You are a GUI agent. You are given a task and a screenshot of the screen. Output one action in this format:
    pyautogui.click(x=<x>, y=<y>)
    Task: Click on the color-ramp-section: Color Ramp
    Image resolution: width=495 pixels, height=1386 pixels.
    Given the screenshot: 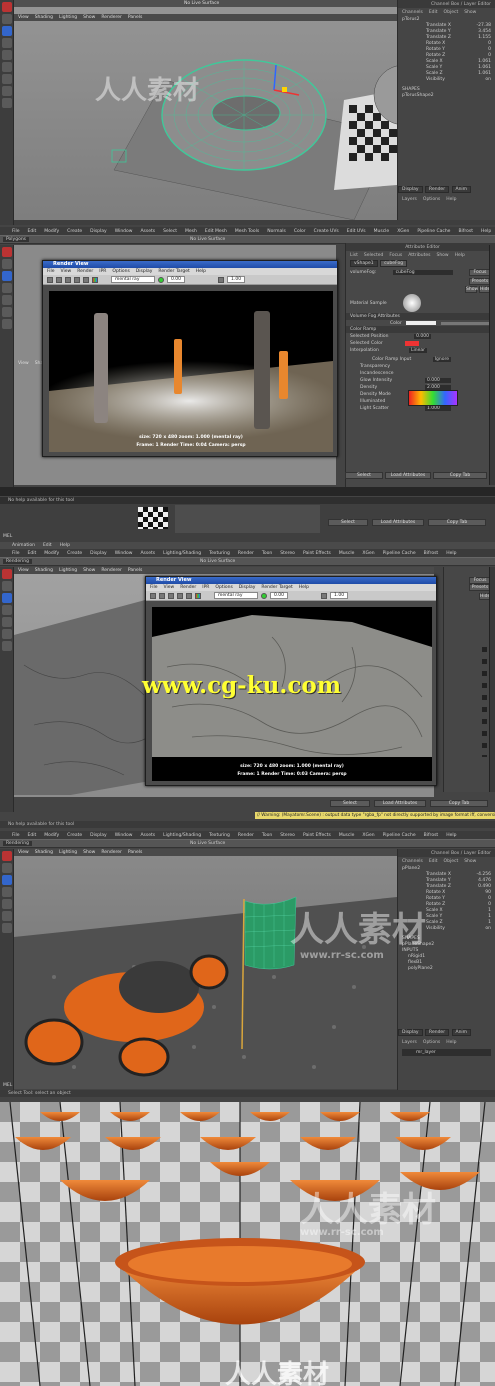 What is the action you would take?
    pyautogui.click(x=363, y=329)
    